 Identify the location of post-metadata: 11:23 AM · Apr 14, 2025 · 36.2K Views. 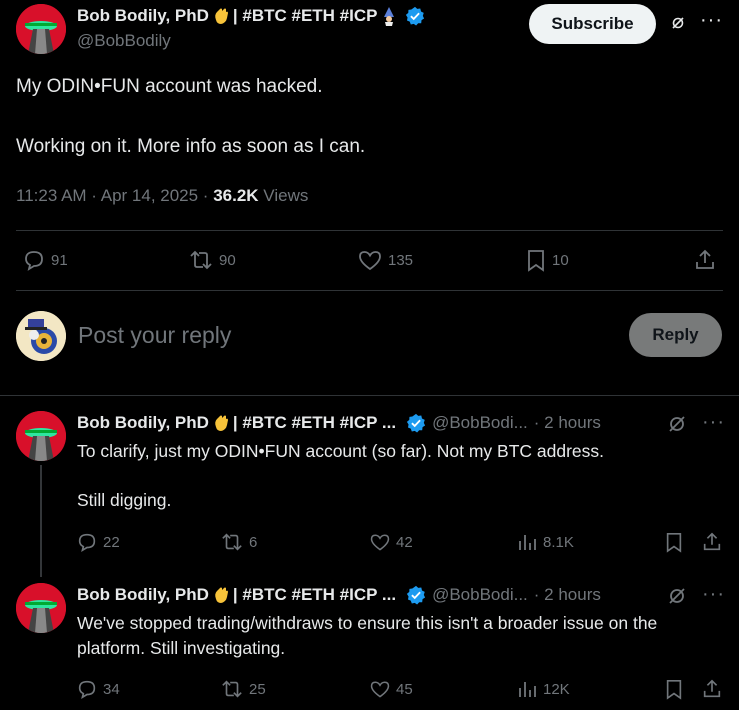
(162, 196).